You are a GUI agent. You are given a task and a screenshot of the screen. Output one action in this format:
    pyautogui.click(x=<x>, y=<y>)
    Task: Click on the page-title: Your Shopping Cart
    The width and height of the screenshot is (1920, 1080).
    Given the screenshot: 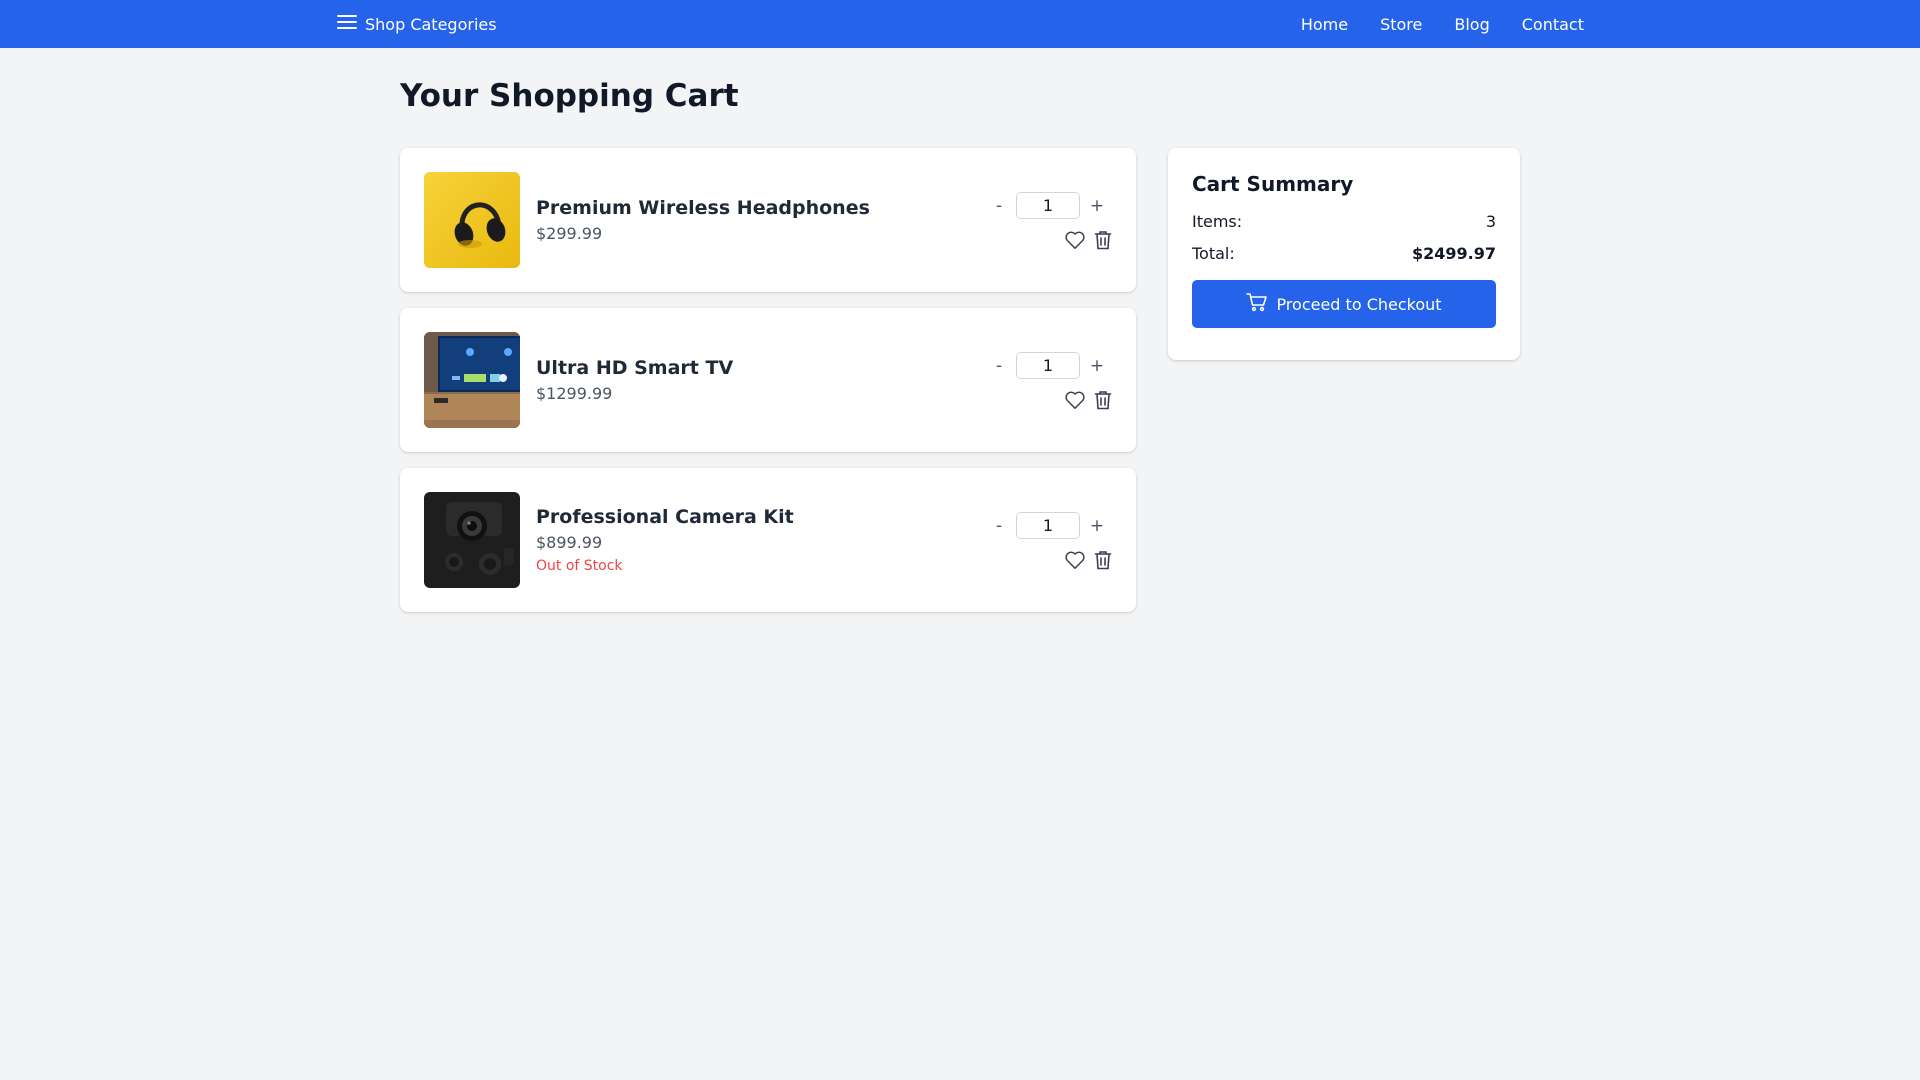 What is the action you would take?
    pyautogui.click(x=569, y=96)
    